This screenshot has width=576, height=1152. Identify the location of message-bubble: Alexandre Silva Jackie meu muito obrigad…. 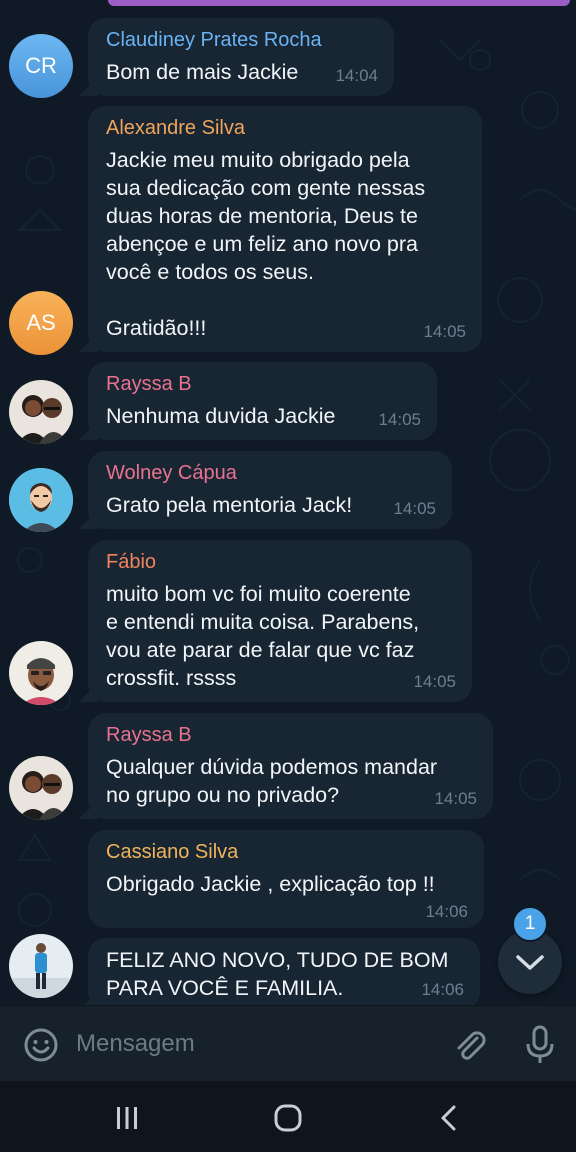
(285, 229).